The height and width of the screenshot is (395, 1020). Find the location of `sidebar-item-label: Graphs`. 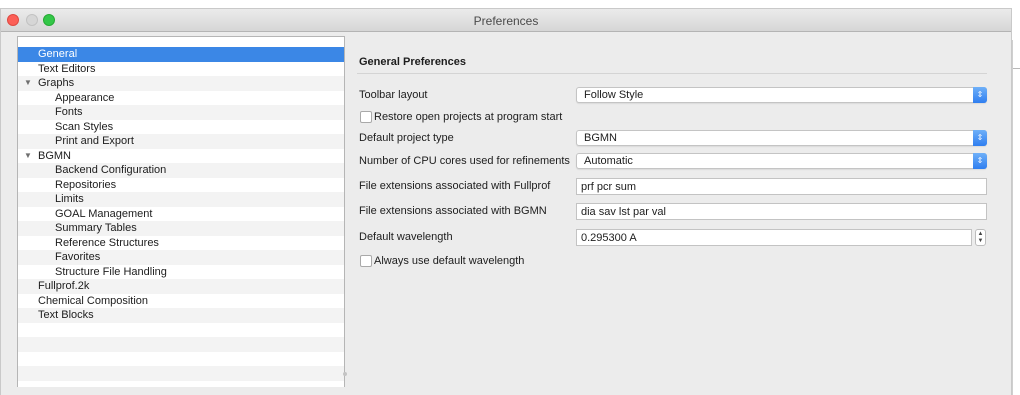

sidebar-item-label: Graphs is located at coordinates (56, 83).